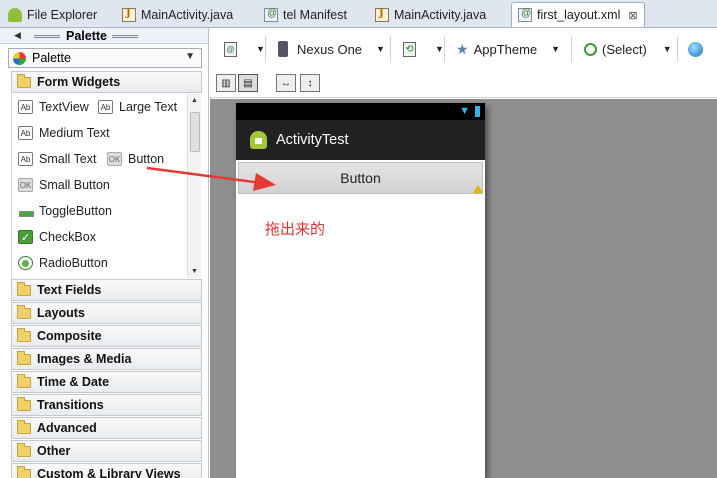  What do you see at coordinates (464, 111) in the screenshot?
I see `wifi-icon: ▼` at bounding box center [464, 111].